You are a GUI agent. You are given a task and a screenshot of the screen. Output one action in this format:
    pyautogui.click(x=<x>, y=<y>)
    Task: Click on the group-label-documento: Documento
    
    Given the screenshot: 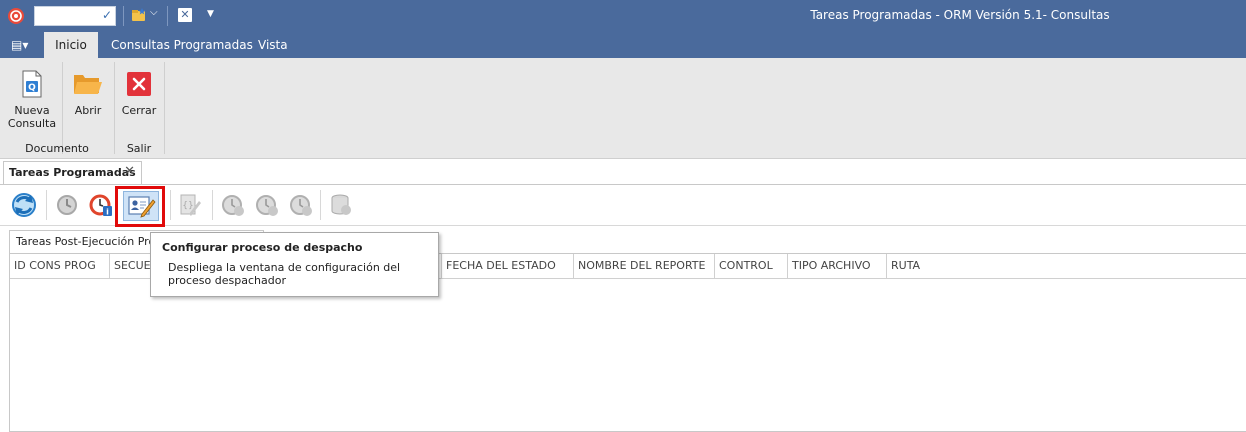 What is the action you would take?
    pyautogui.click(x=57, y=148)
    